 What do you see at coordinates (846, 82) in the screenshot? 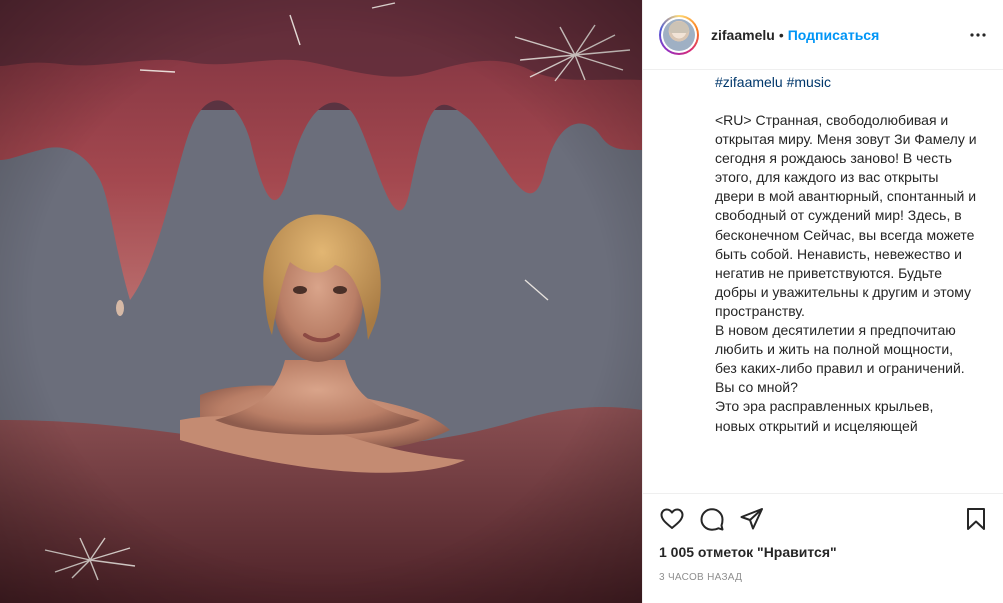
I see `caption-hashtags: #zifaamelu #music` at bounding box center [846, 82].